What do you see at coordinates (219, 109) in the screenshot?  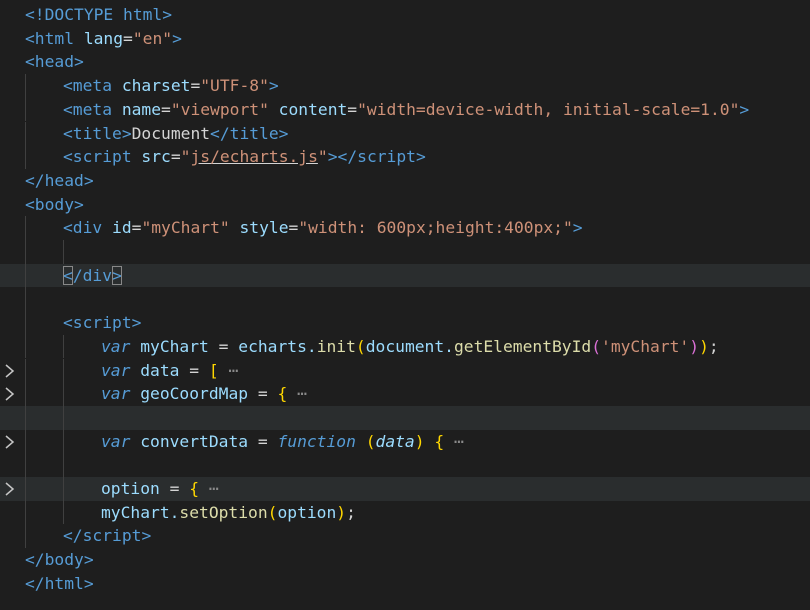 I see `string-token: "viewport"` at bounding box center [219, 109].